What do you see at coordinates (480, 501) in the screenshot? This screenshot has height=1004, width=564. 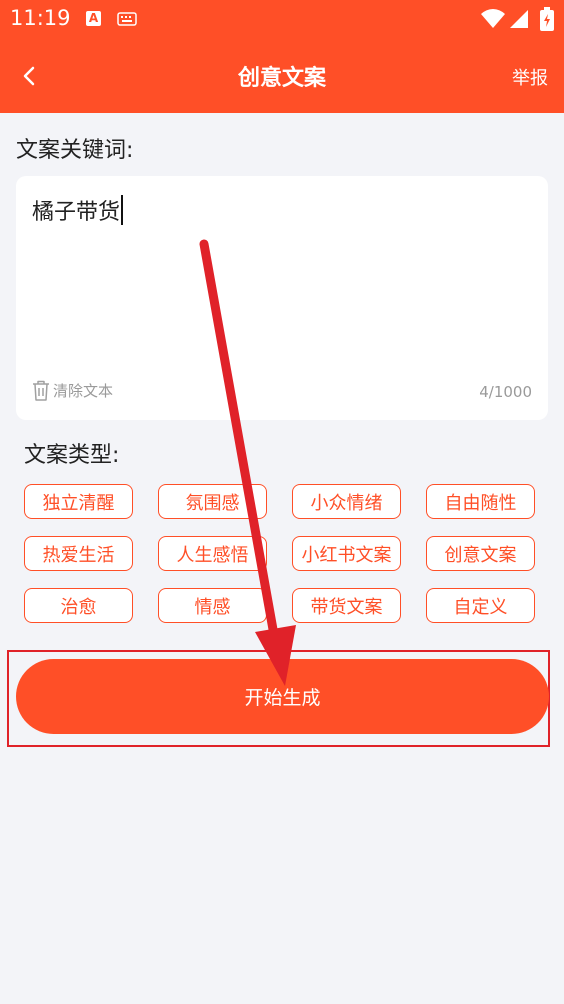 I see `type-tag: 自由随性` at bounding box center [480, 501].